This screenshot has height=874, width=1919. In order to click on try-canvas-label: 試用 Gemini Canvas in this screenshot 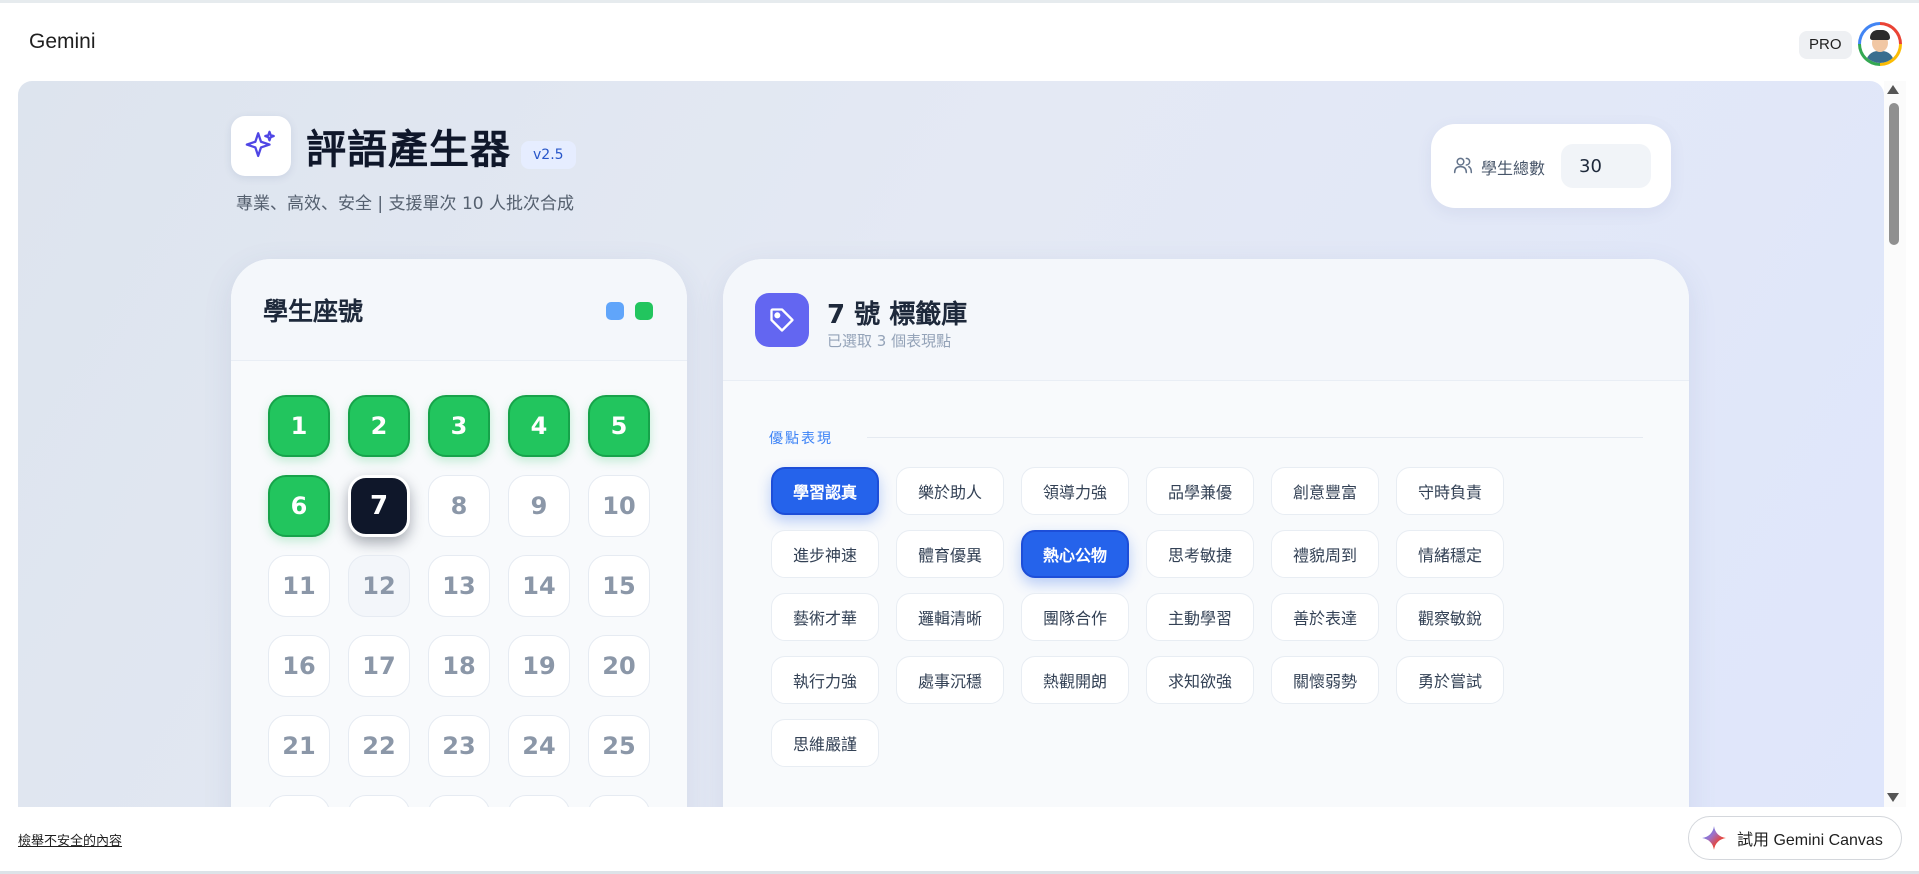, I will do `click(1810, 840)`.